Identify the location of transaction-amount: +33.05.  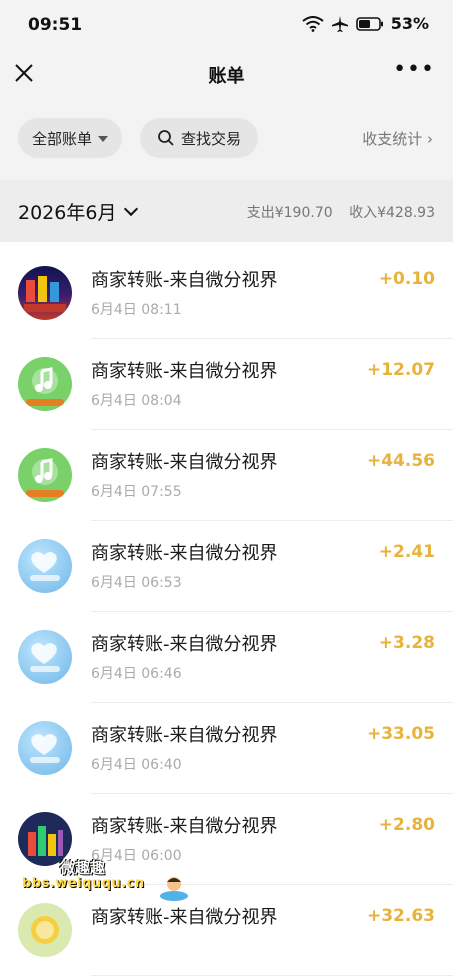
(400, 734).